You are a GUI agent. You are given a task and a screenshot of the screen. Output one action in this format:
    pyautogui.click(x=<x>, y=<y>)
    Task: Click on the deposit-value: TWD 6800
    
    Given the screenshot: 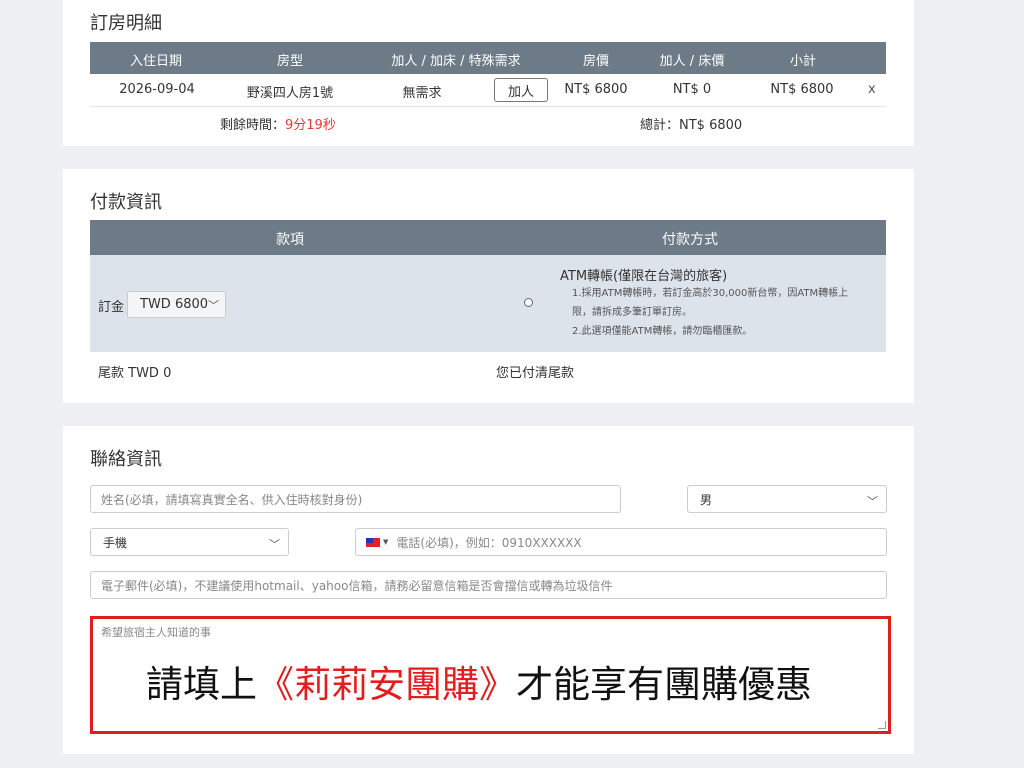 What is the action you would take?
    pyautogui.click(x=174, y=304)
    